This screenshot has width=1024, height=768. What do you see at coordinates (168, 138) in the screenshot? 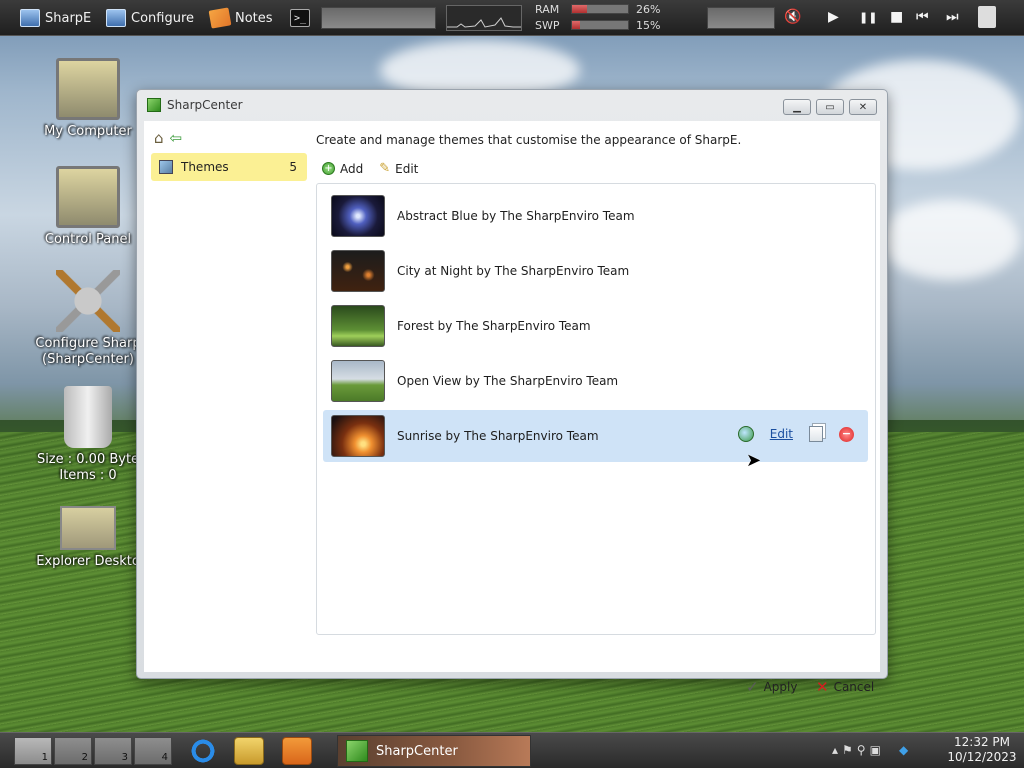
I see `nav-icons: ⌂ ⇦` at bounding box center [168, 138].